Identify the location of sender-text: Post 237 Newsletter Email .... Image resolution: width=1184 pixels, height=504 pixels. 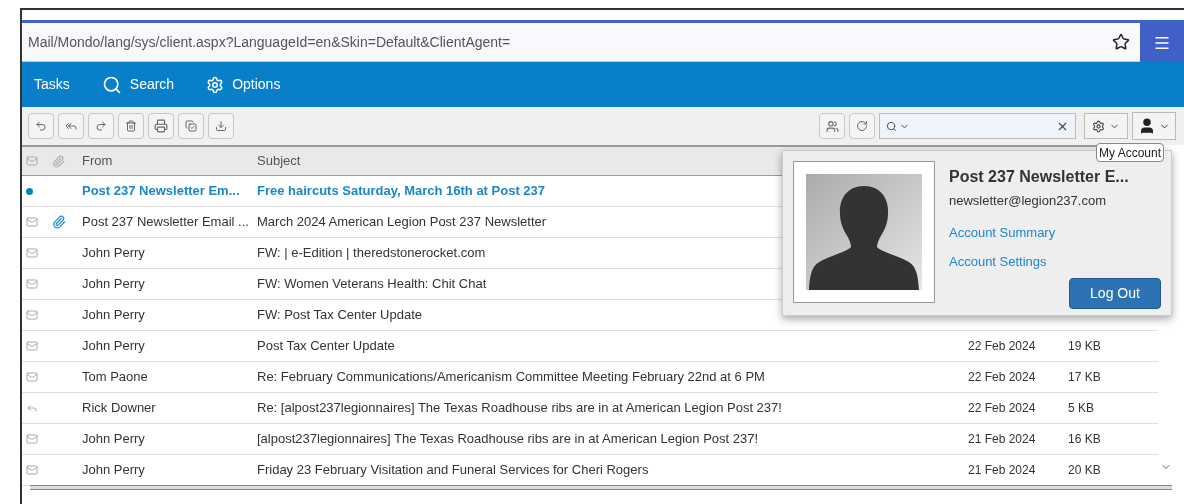
(166, 222).